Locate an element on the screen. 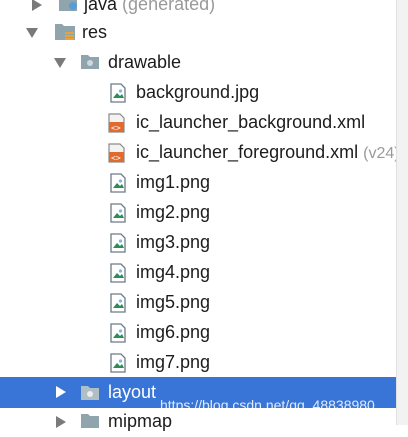 The image size is (408, 437). tree-item-file: img4.png is located at coordinates (198, 273).